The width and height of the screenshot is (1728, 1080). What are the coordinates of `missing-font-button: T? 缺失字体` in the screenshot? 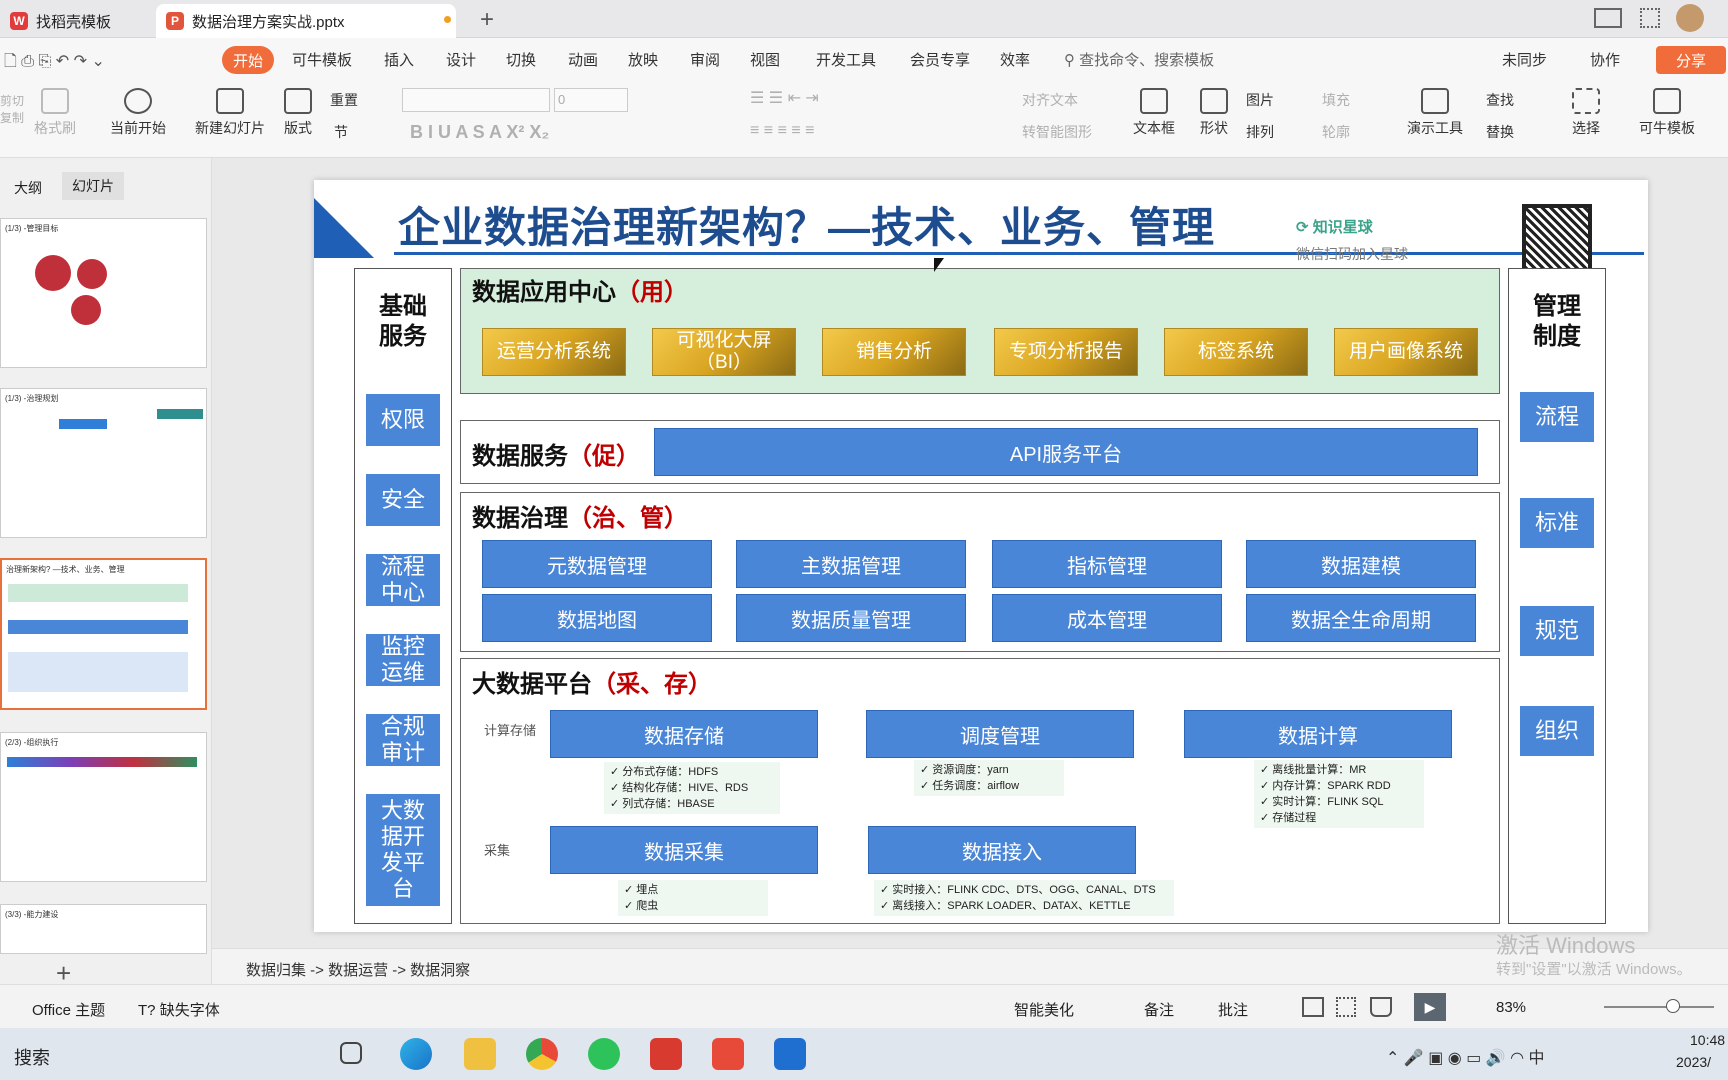 It's located at (179, 1009).